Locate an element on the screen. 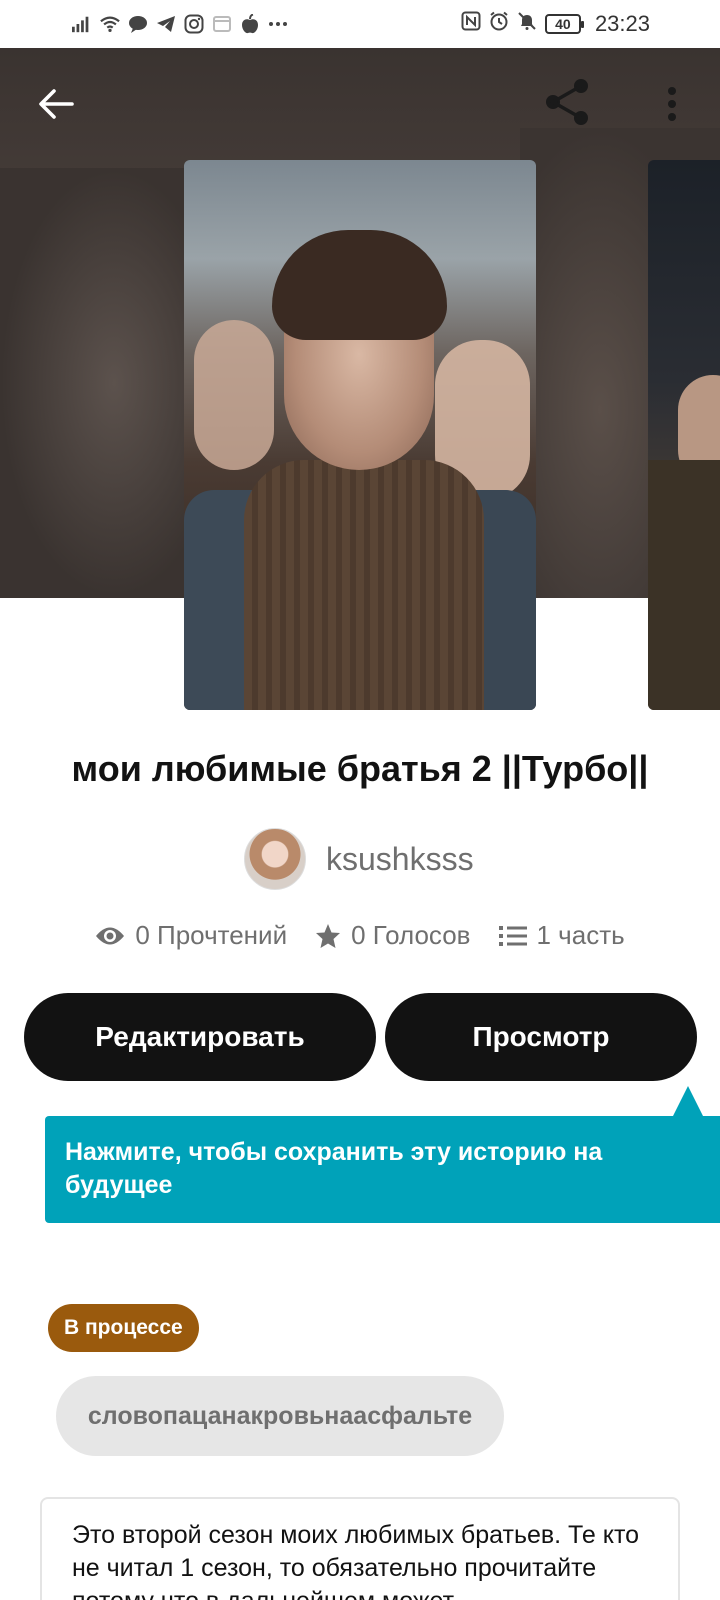 The image size is (720, 1600). status-right-icons: 40 23:23 is located at coordinates (555, 24).